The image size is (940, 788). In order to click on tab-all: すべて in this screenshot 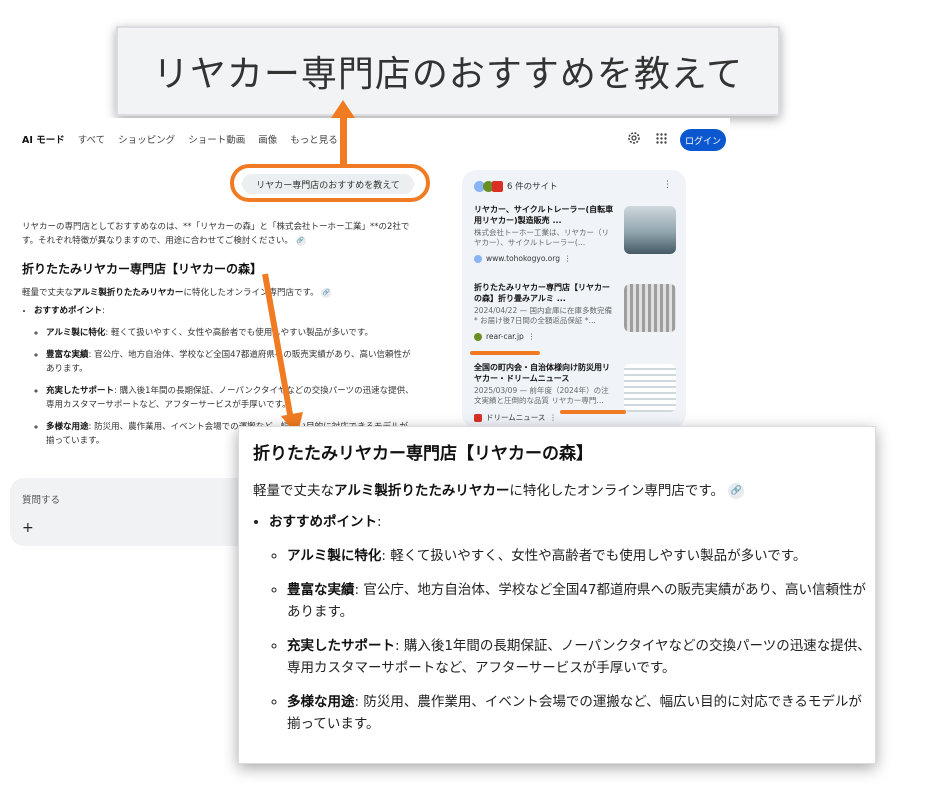, I will do `click(91, 139)`.